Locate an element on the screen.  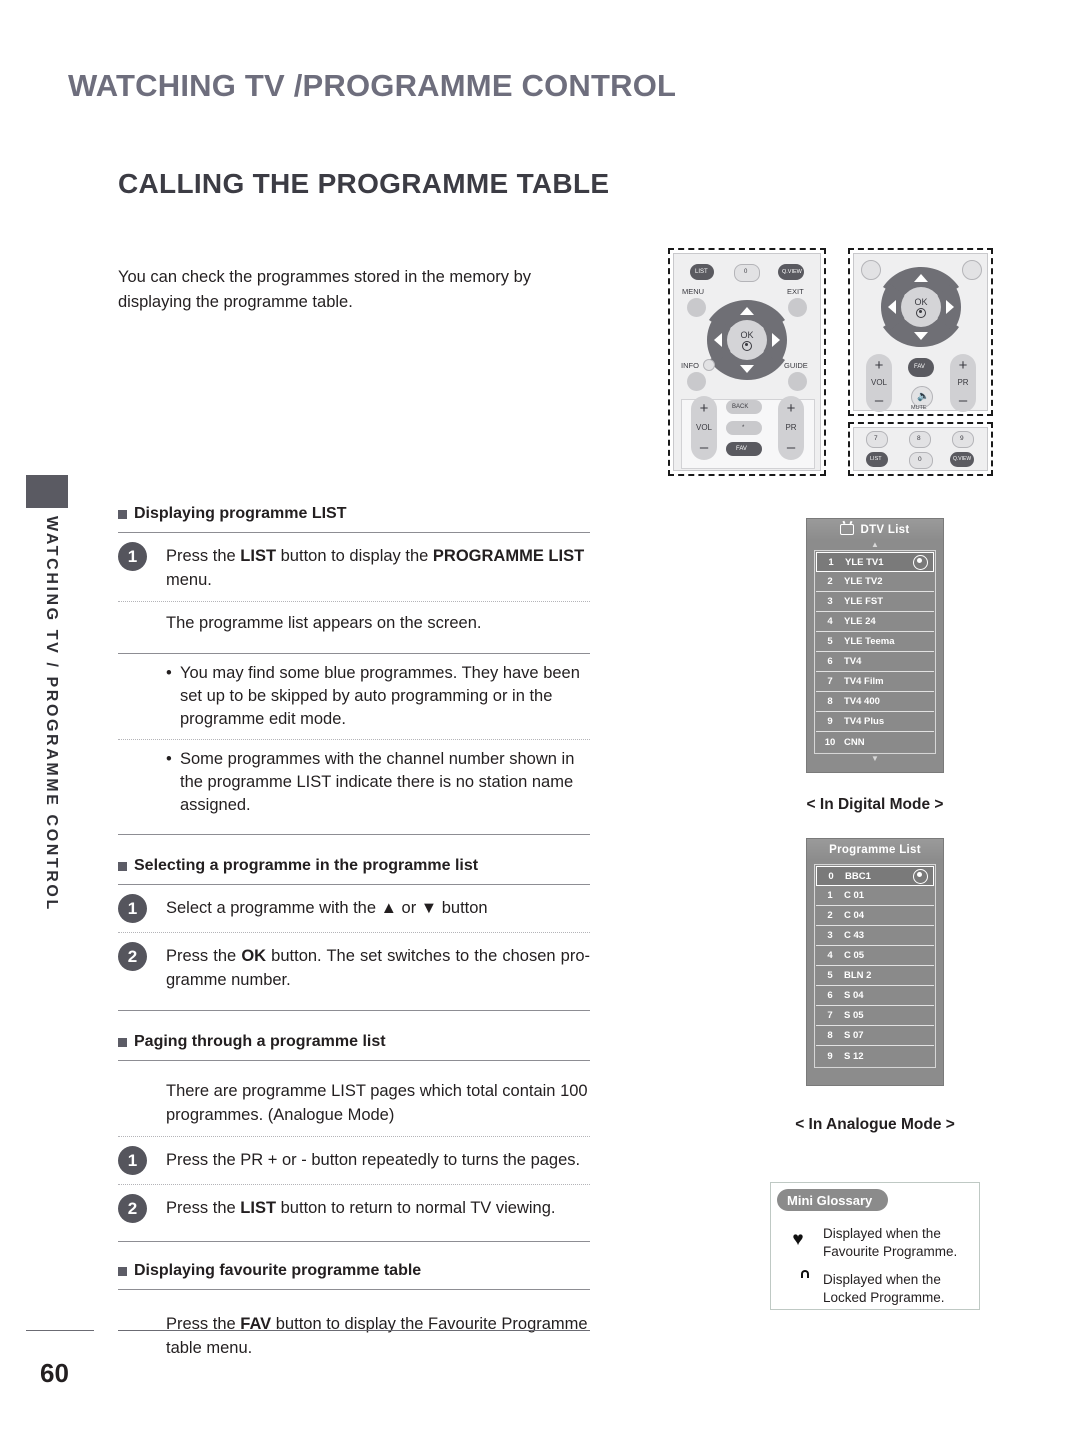
osd-list-row: 6 S 04 is located at coordinates (875, 996).